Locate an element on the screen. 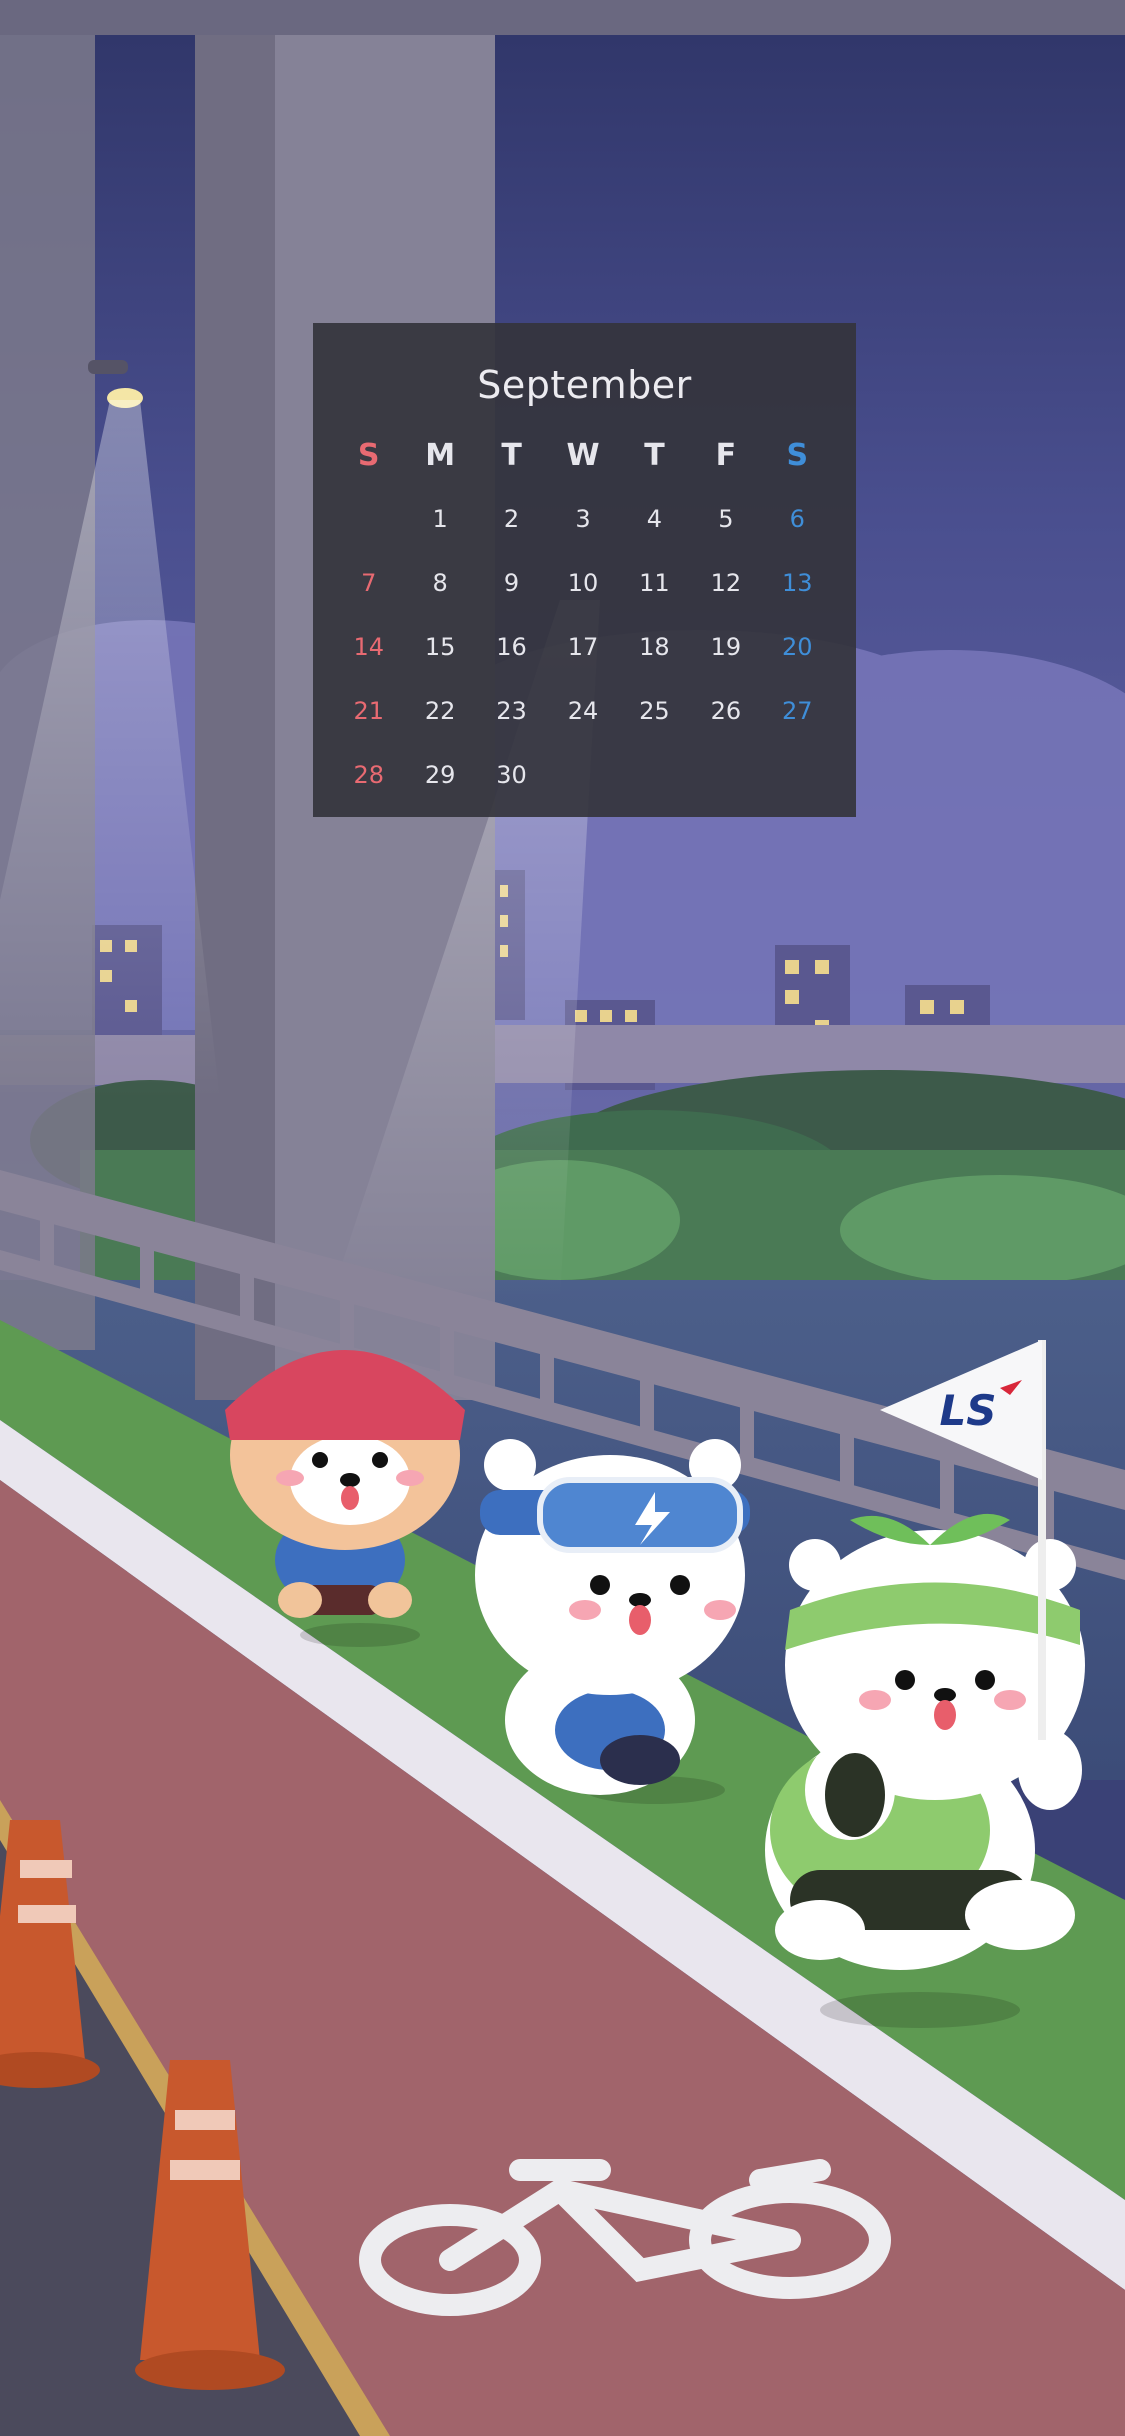 The width and height of the screenshot is (1125, 2436). calendar-month-title: September is located at coordinates (584, 385).